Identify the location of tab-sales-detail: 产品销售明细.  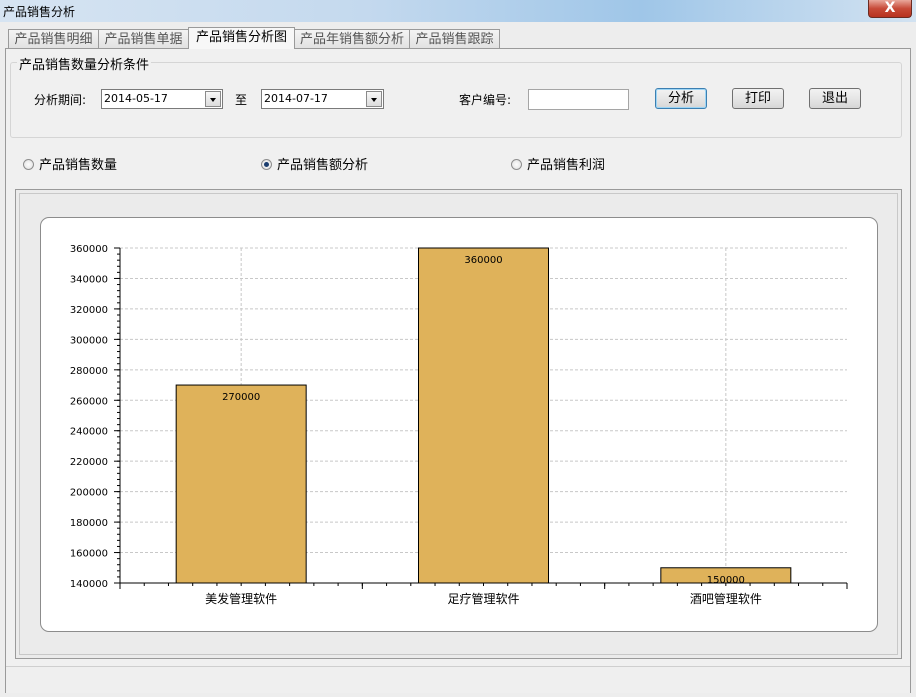
(53, 38).